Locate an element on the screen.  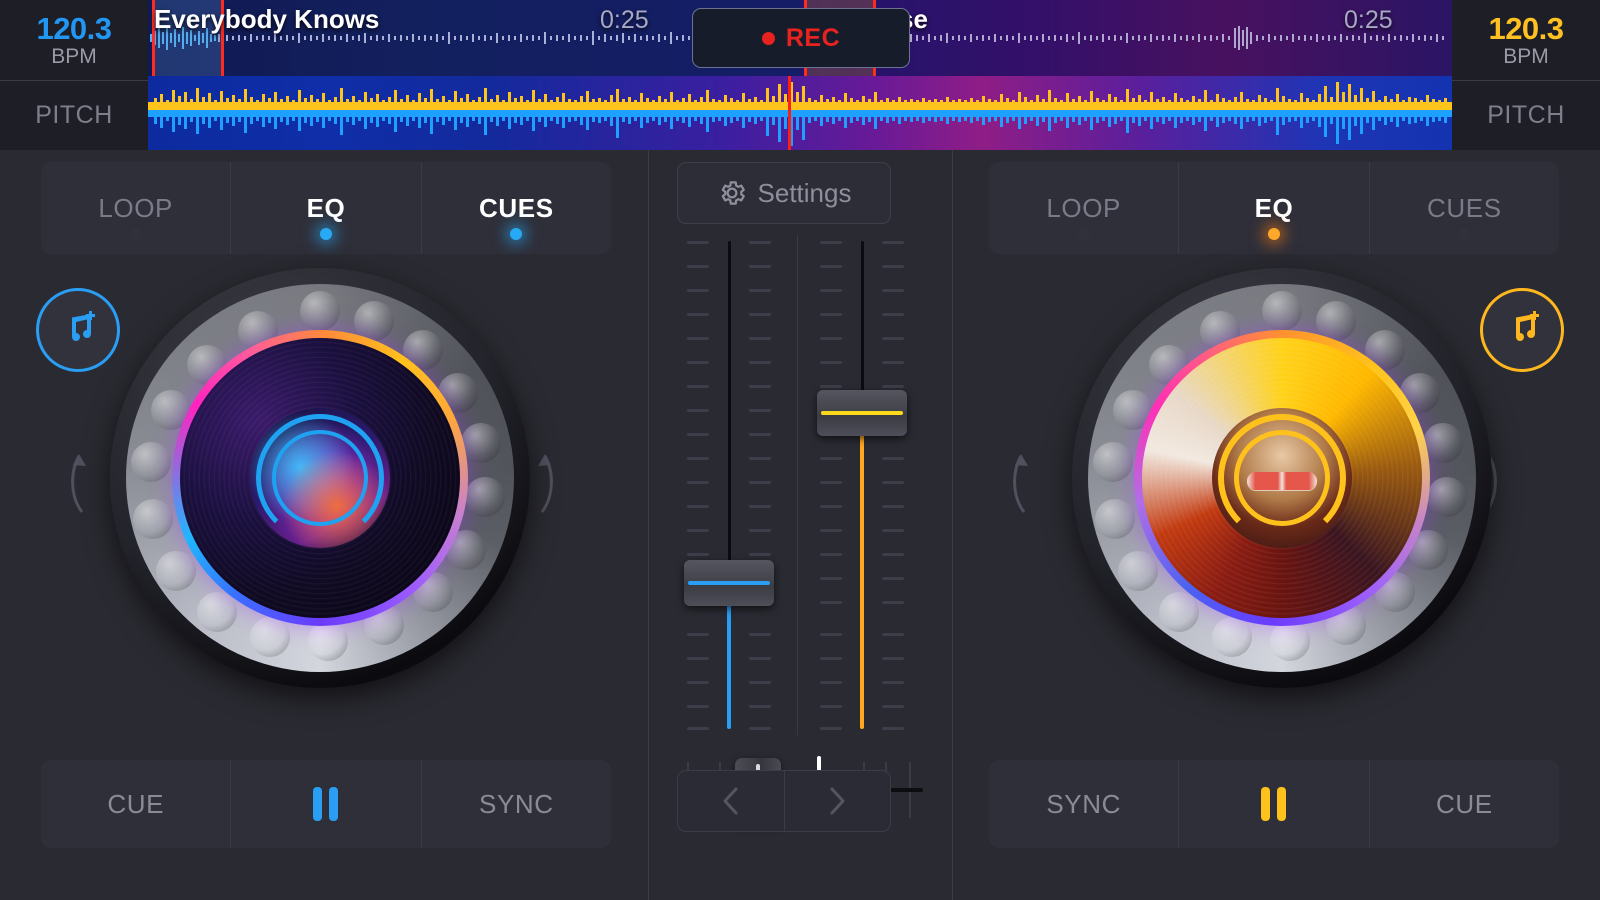
browse-next-button is located at coordinates (838, 801).